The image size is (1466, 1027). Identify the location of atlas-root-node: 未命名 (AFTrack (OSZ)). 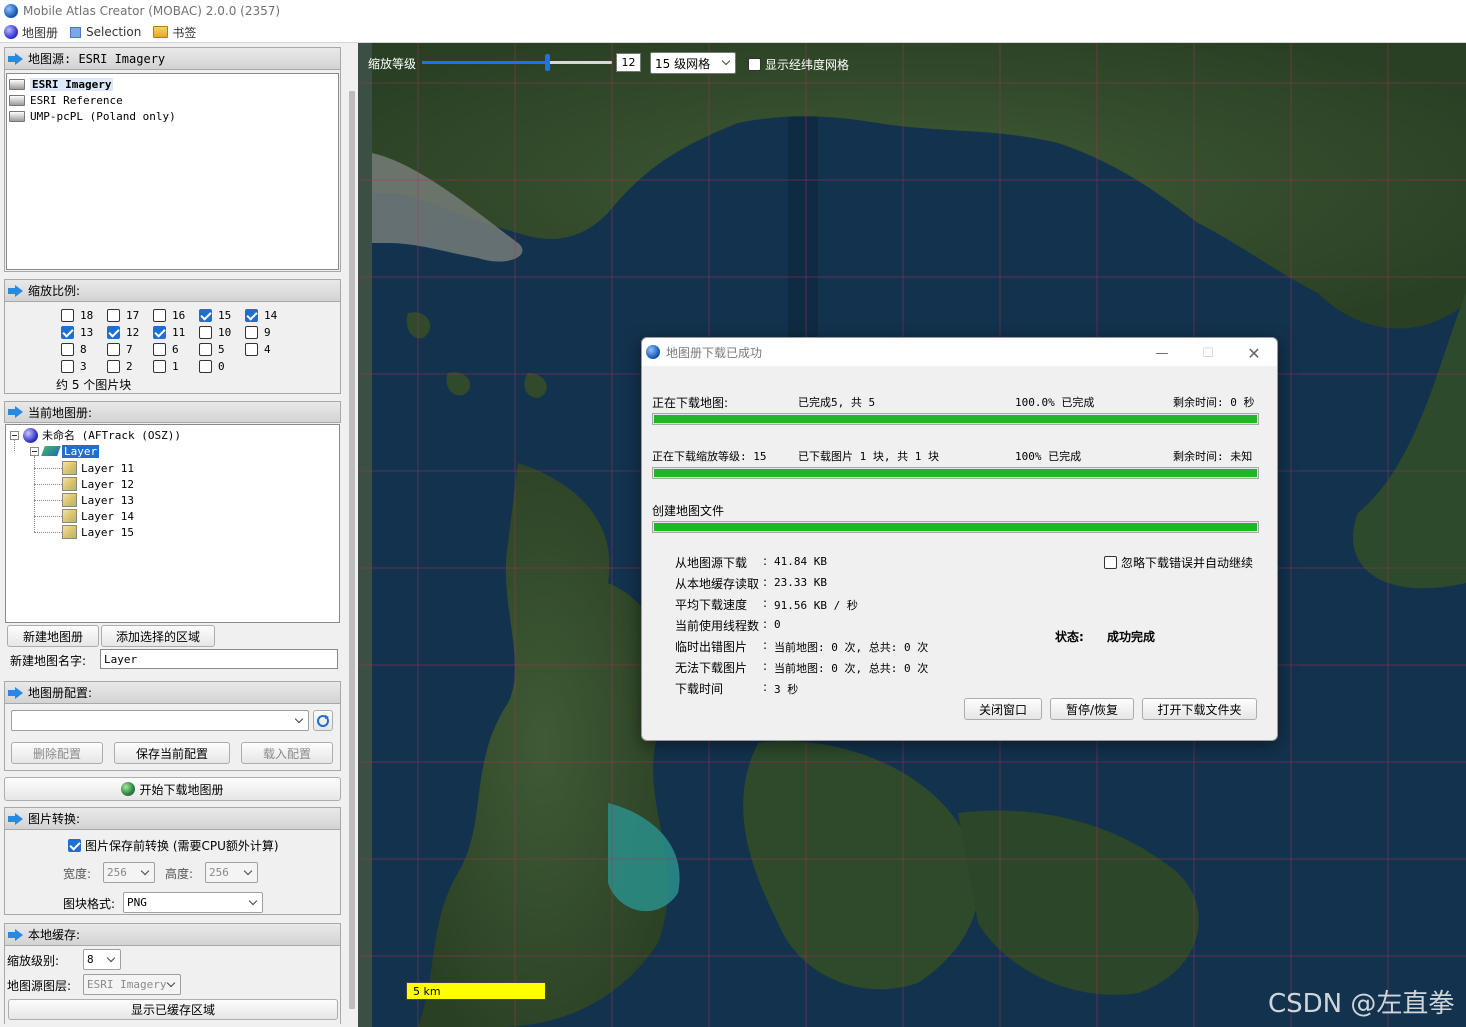
(95, 435).